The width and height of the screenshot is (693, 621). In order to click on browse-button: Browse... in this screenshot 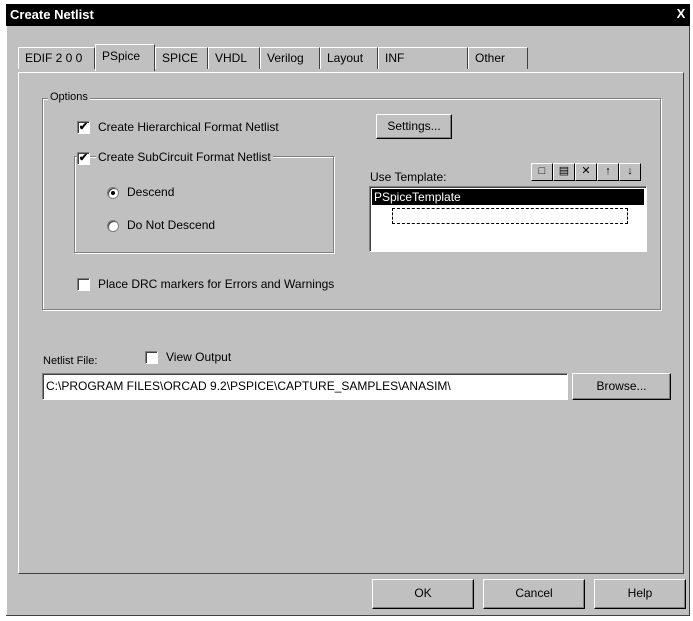, I will do `click(621, 386)`.